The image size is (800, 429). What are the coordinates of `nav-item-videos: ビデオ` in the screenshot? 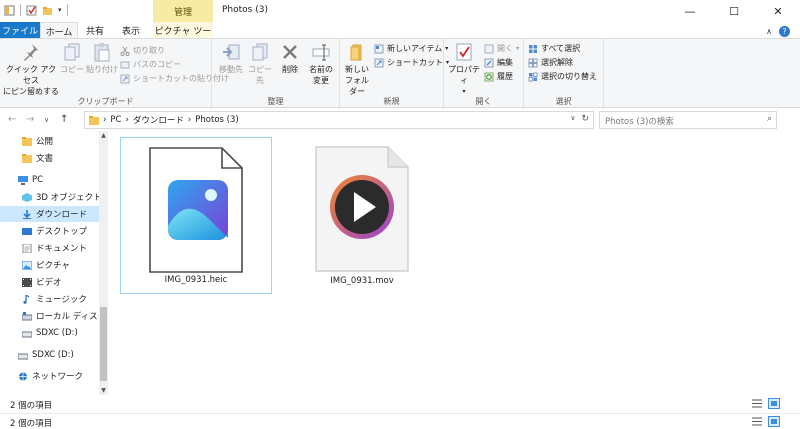 It's located at (49, 282).